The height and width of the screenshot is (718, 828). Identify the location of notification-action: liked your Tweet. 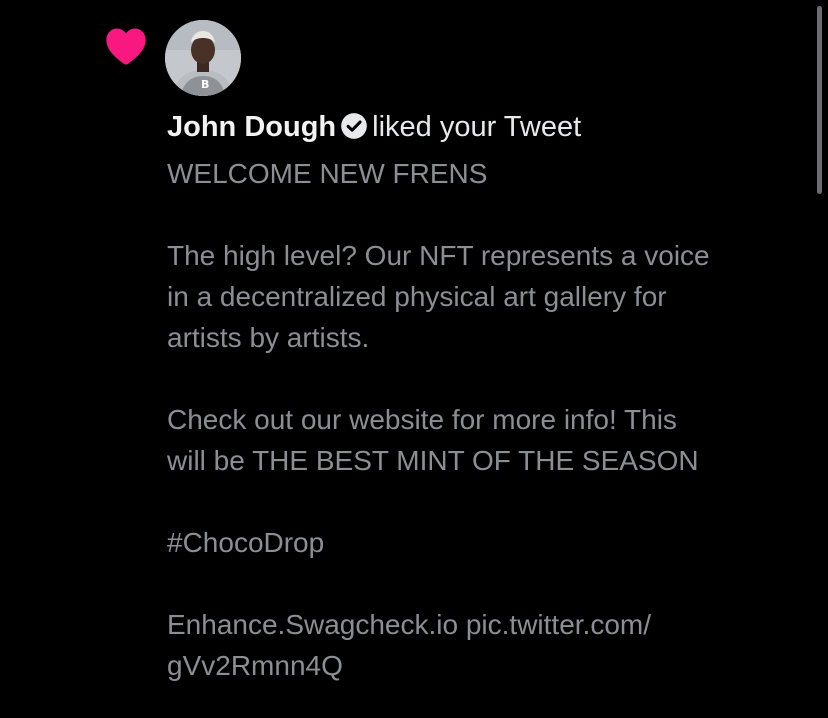
(477, 127).